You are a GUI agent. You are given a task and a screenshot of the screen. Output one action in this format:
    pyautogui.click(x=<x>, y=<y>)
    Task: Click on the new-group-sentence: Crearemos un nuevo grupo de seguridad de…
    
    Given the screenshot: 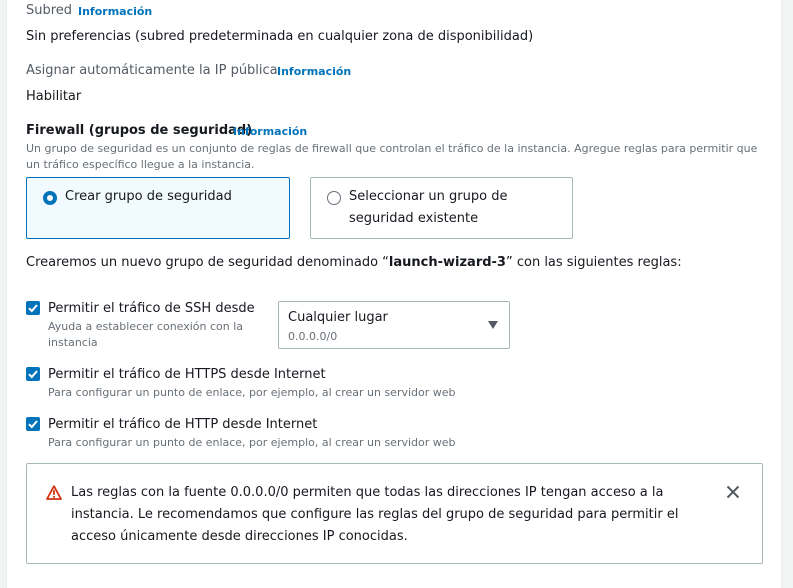 What is the action you would take?
    pyautogui.click(x=354, y=262)
    